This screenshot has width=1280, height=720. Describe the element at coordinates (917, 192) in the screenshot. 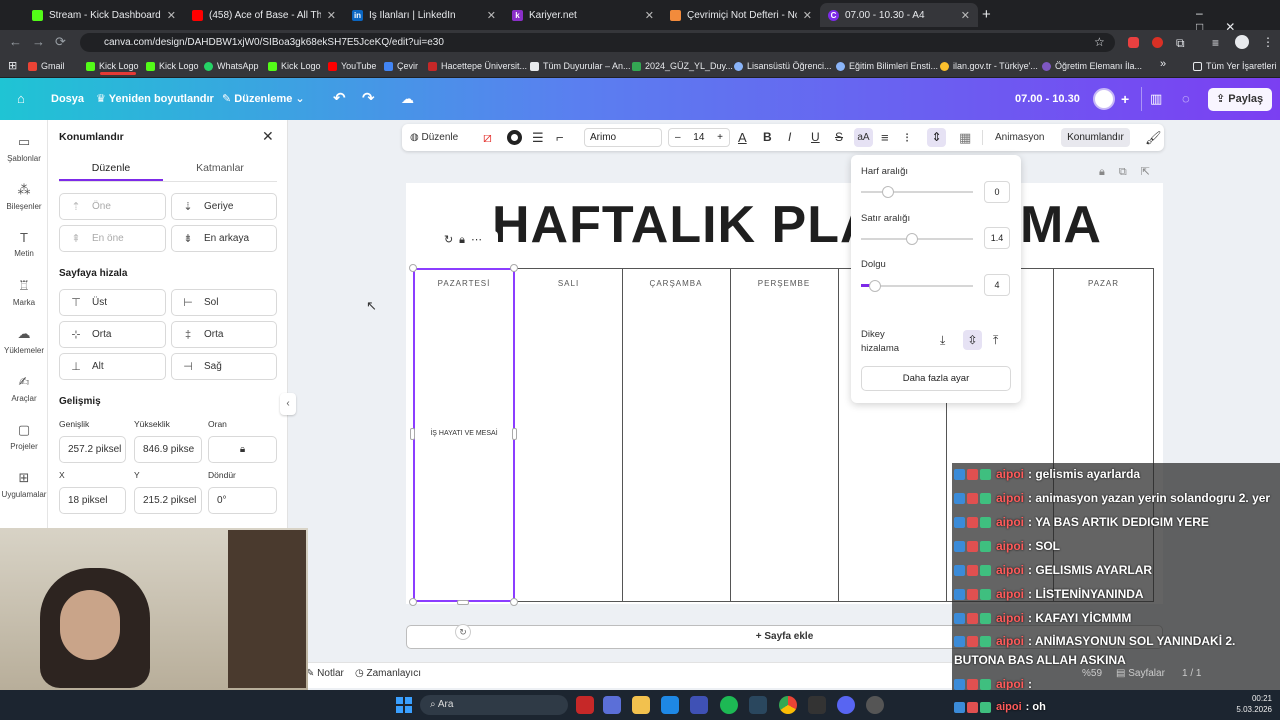

I see `letter-spacing-slider` at that location.